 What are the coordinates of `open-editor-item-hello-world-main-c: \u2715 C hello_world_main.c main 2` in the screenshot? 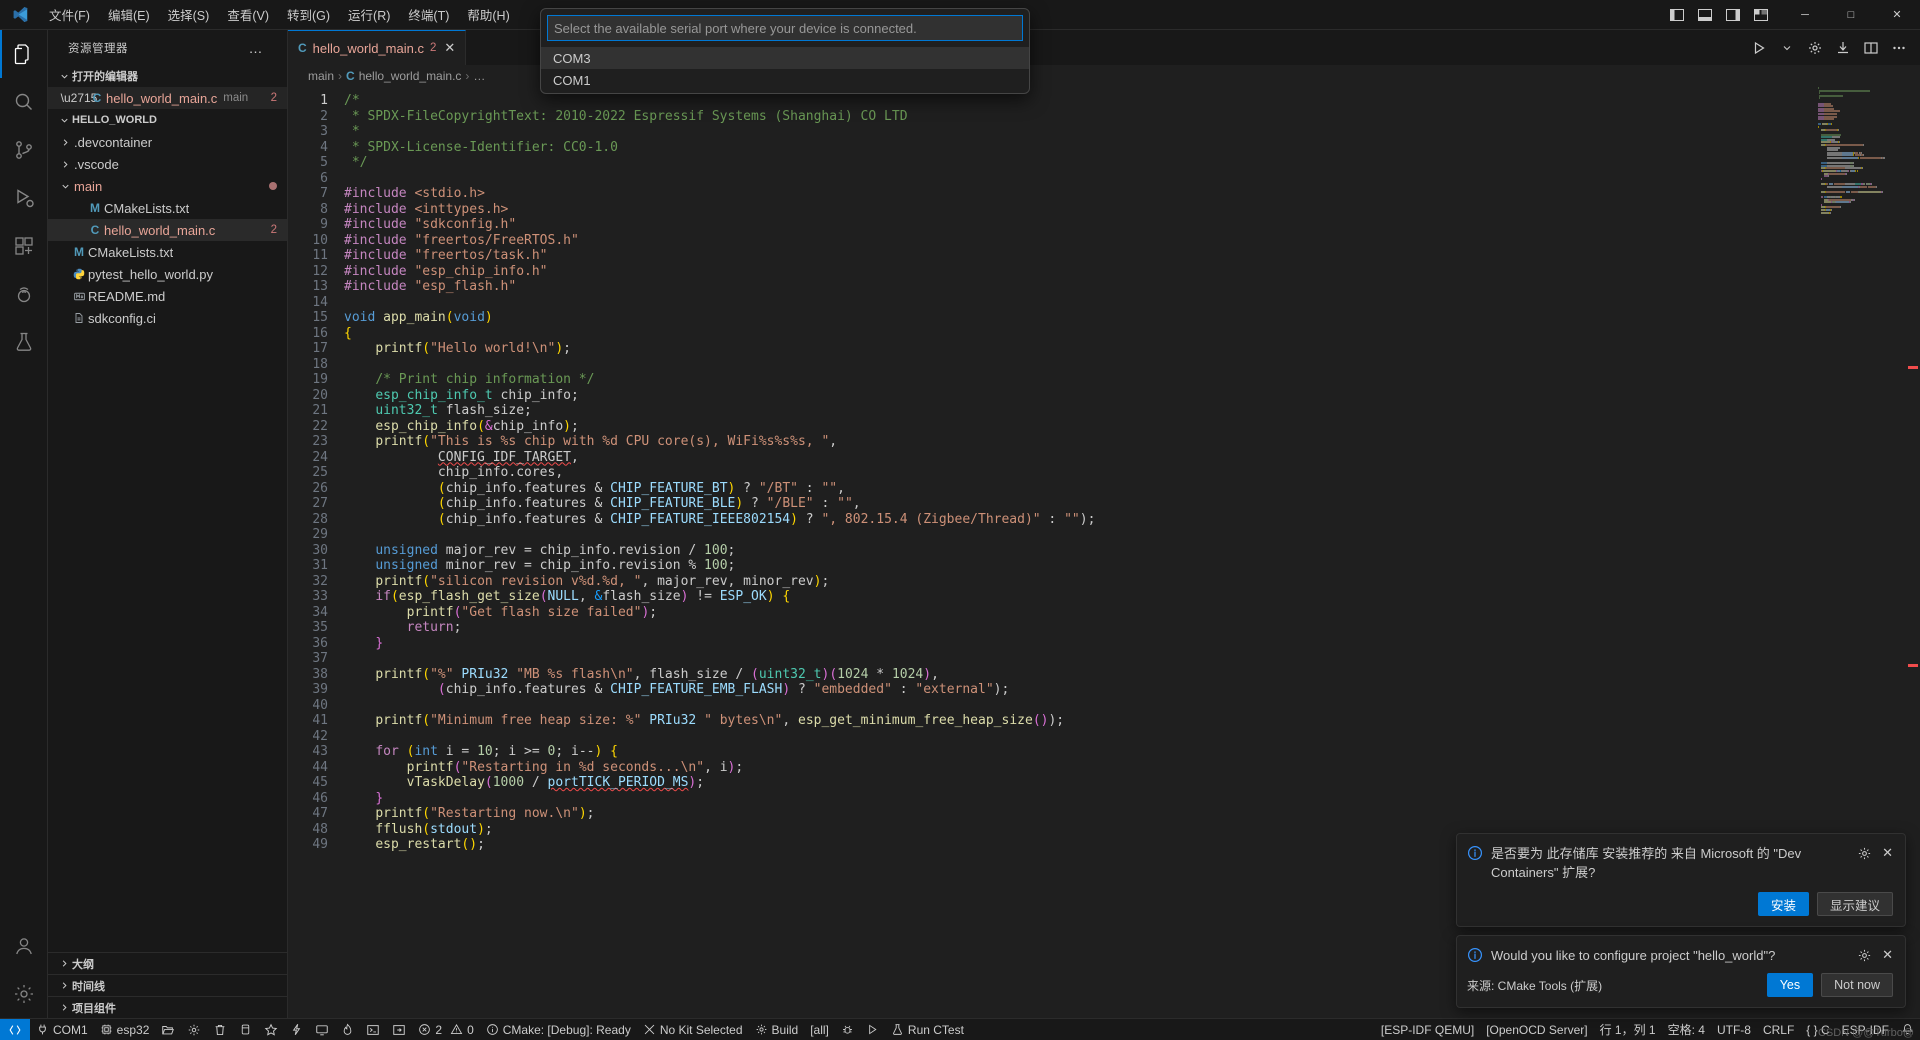 It's located at (167, 98).